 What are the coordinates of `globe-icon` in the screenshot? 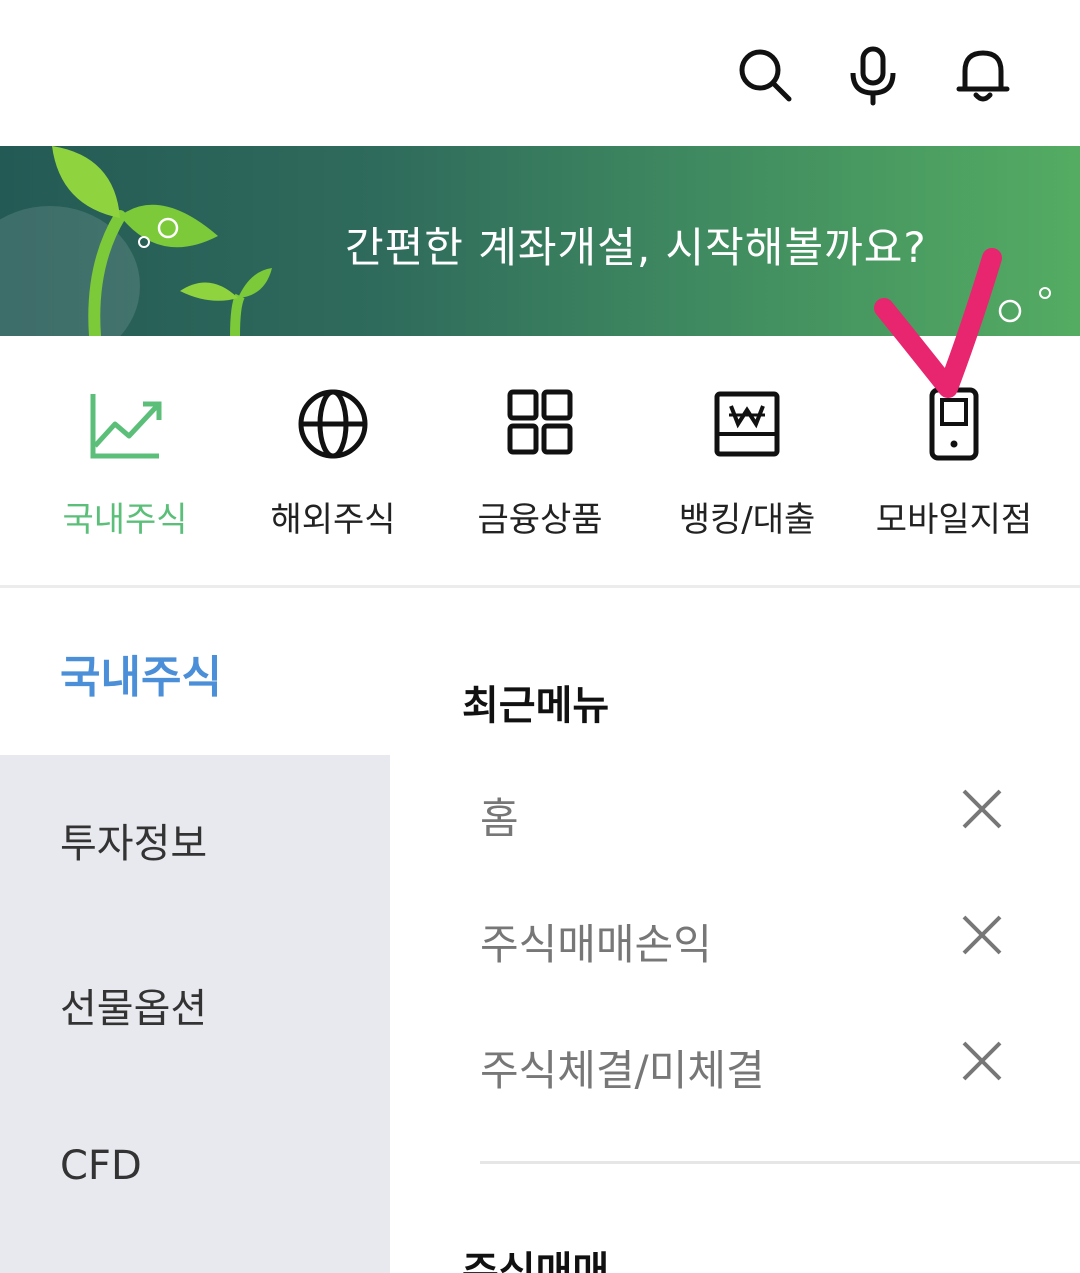 It's located at (333, 424).